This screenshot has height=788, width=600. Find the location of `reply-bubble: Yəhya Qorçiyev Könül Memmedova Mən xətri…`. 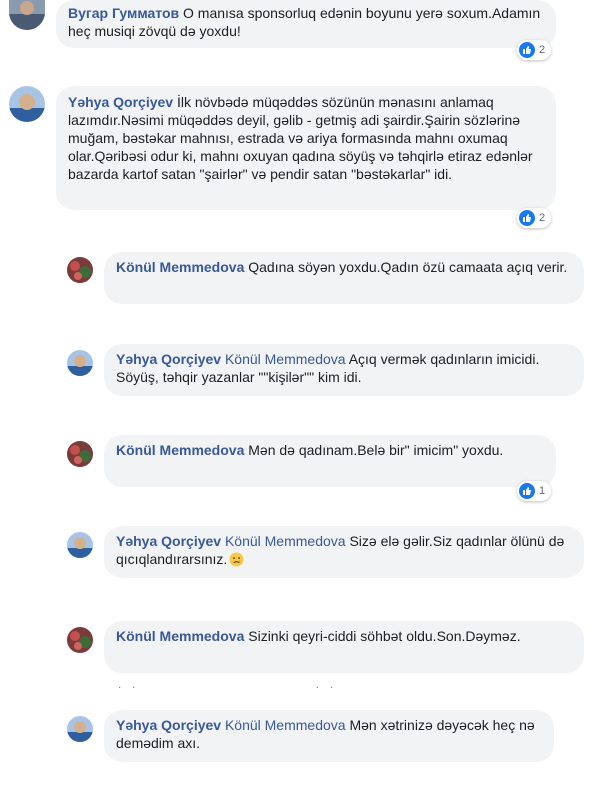

reply-bubble: Yəhya Qorçiyev Könül Memmedova Mən xətri… is located at coordinates (329, 736).